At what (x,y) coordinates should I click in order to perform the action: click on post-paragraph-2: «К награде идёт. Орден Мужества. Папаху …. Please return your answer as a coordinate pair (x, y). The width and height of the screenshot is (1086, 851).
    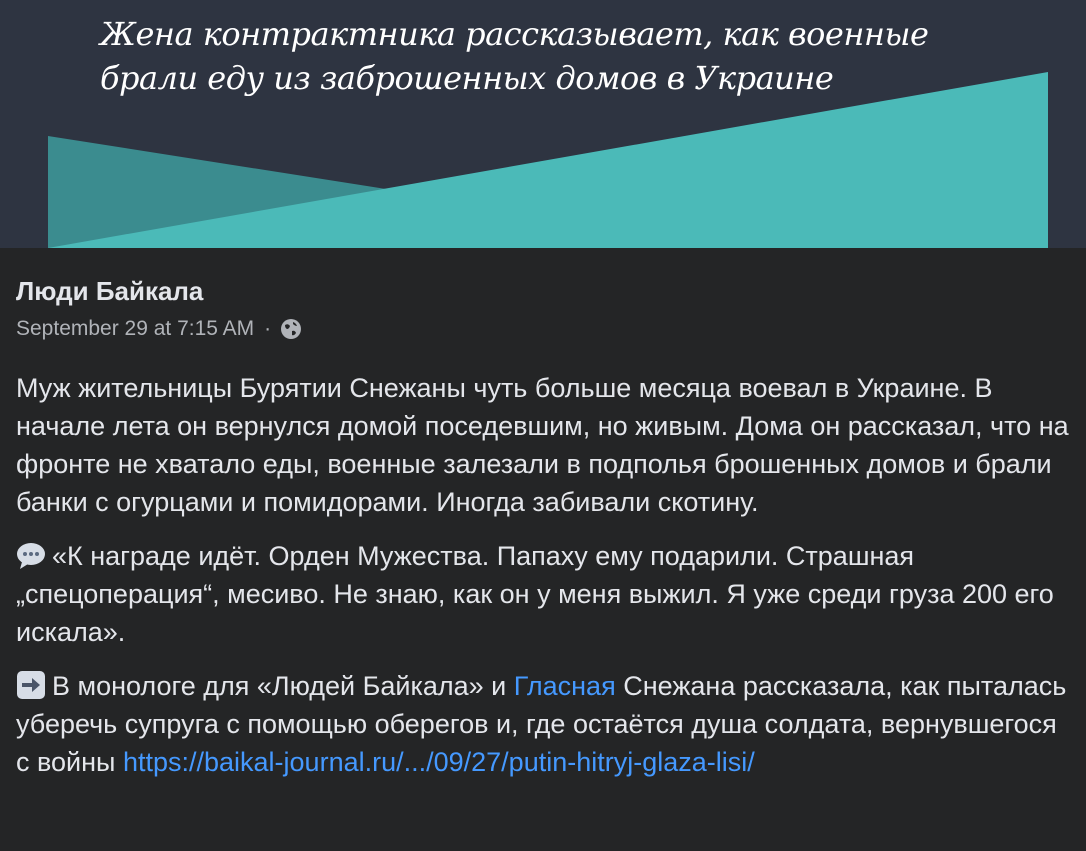
    Looking at the image, I should click on (545, 594).